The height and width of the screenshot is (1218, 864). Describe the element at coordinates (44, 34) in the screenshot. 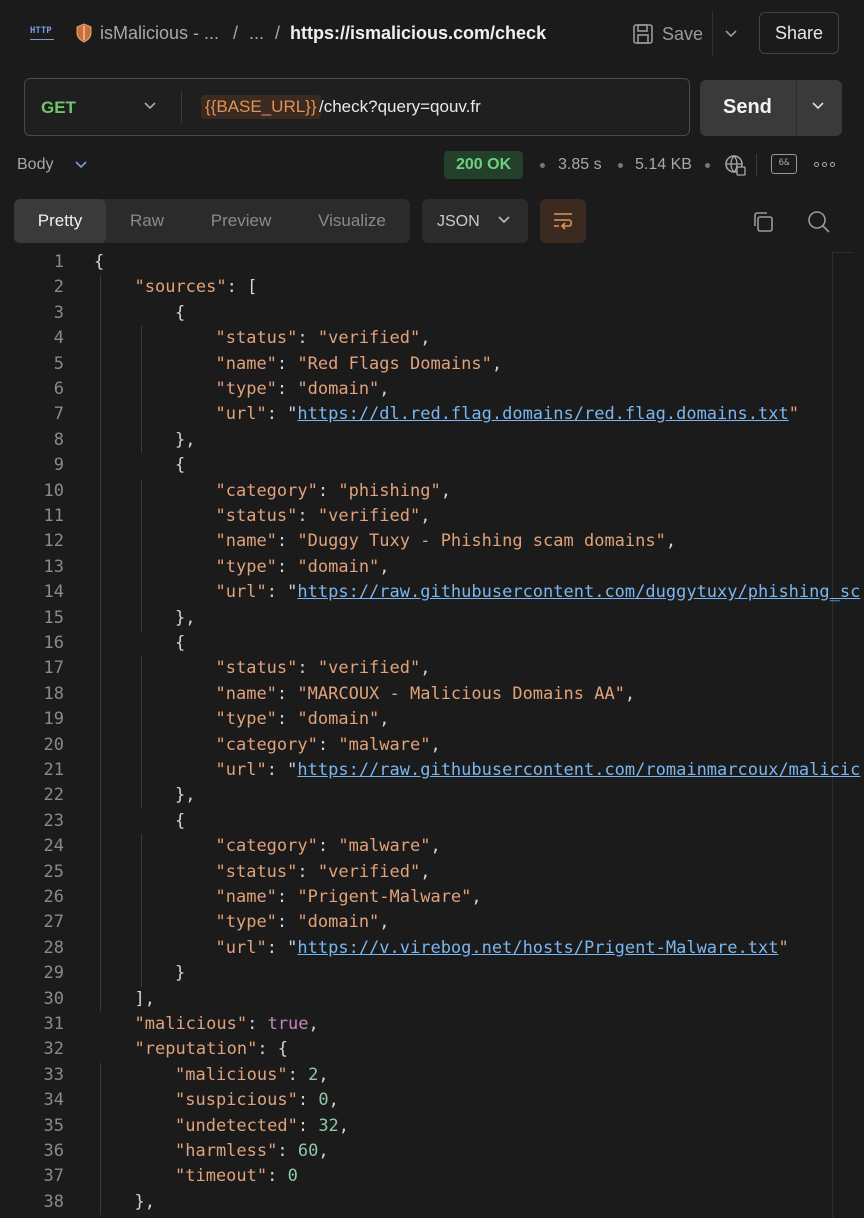

I see `http-request-icon: HTTP` at that location.